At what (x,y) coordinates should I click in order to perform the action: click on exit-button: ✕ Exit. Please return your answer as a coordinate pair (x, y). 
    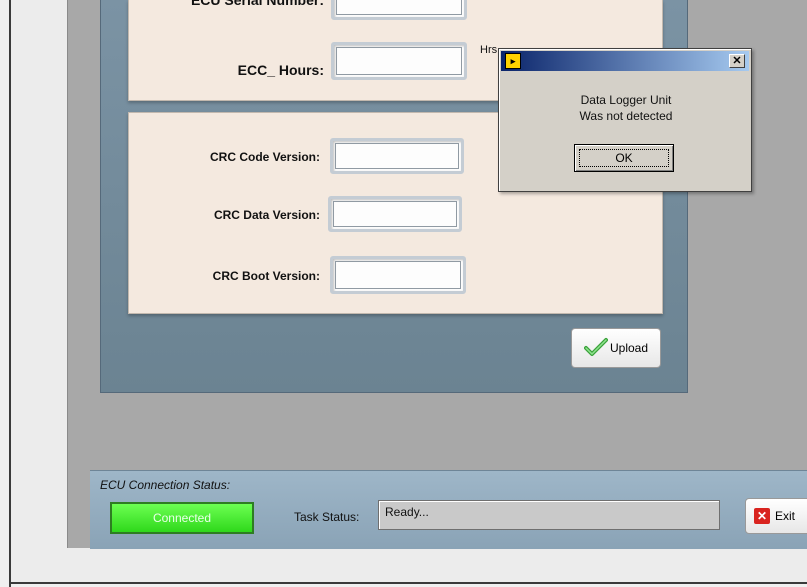
    Looking at the image, I should click on (776, 516).